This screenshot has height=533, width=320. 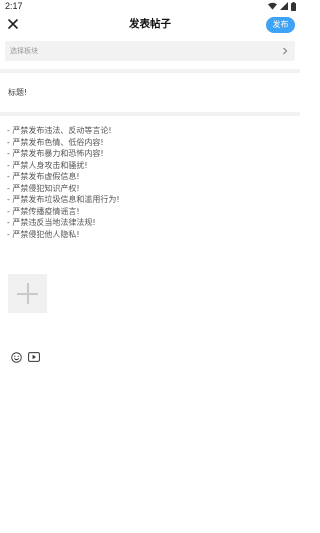 What do you see at coordinates (55, 142) in the screenshot?
I see `rule-line: - 严禁发布色情、低俗内容!` at bounding box center [55, 142].